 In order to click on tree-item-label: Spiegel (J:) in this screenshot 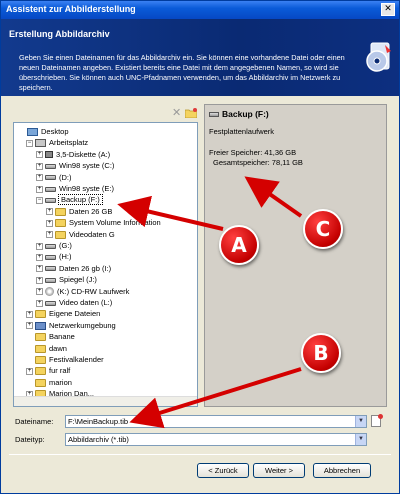, I will do `click(78, 280)`.